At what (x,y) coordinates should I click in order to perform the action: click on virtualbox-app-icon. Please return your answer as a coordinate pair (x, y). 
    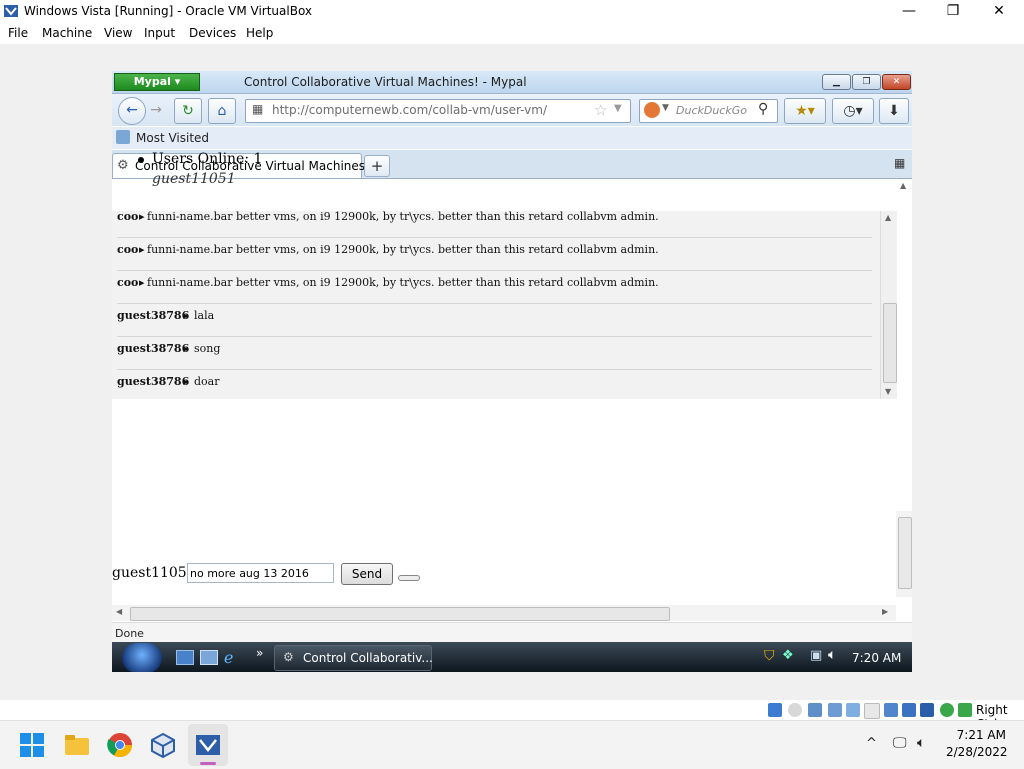
    Looking at the image, I should click on (11, 11).